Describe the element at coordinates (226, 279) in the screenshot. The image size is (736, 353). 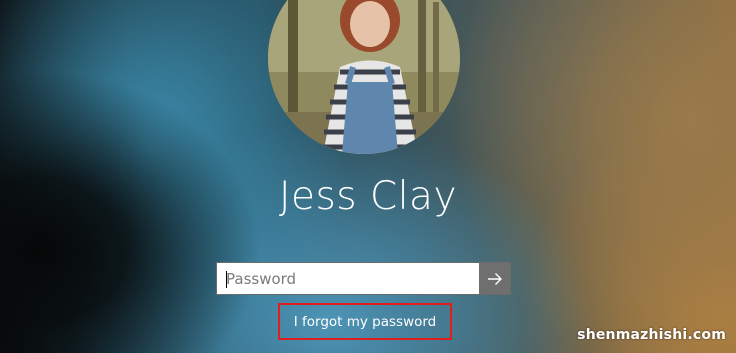
I see `text-caret` at that location.